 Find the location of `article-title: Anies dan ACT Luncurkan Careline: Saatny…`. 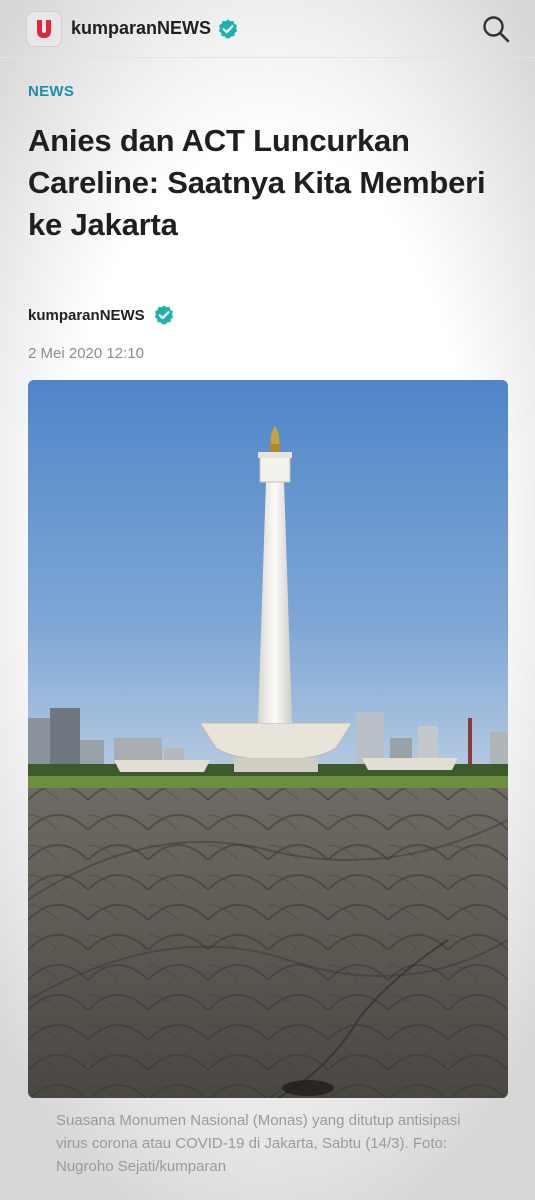

article-title: Anies dan ACT Luncurkan Careline: Saatny… is located at coordinates (257, 182).